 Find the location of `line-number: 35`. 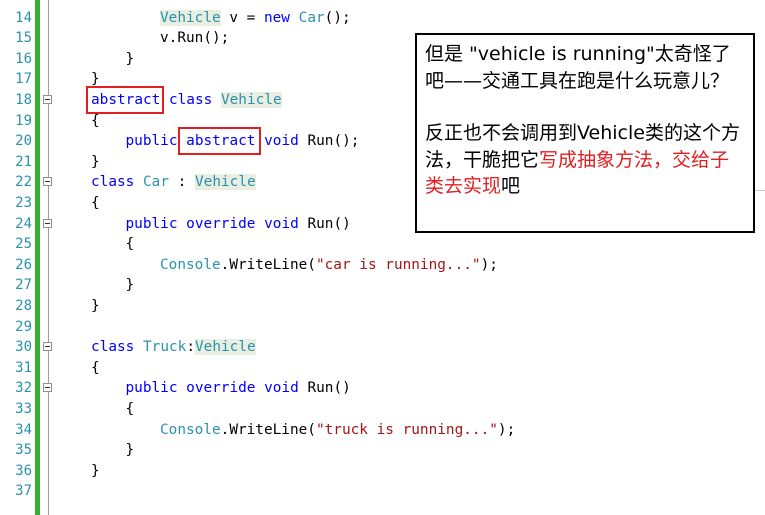

line-number: 35 is located at coordinates (23, 450).